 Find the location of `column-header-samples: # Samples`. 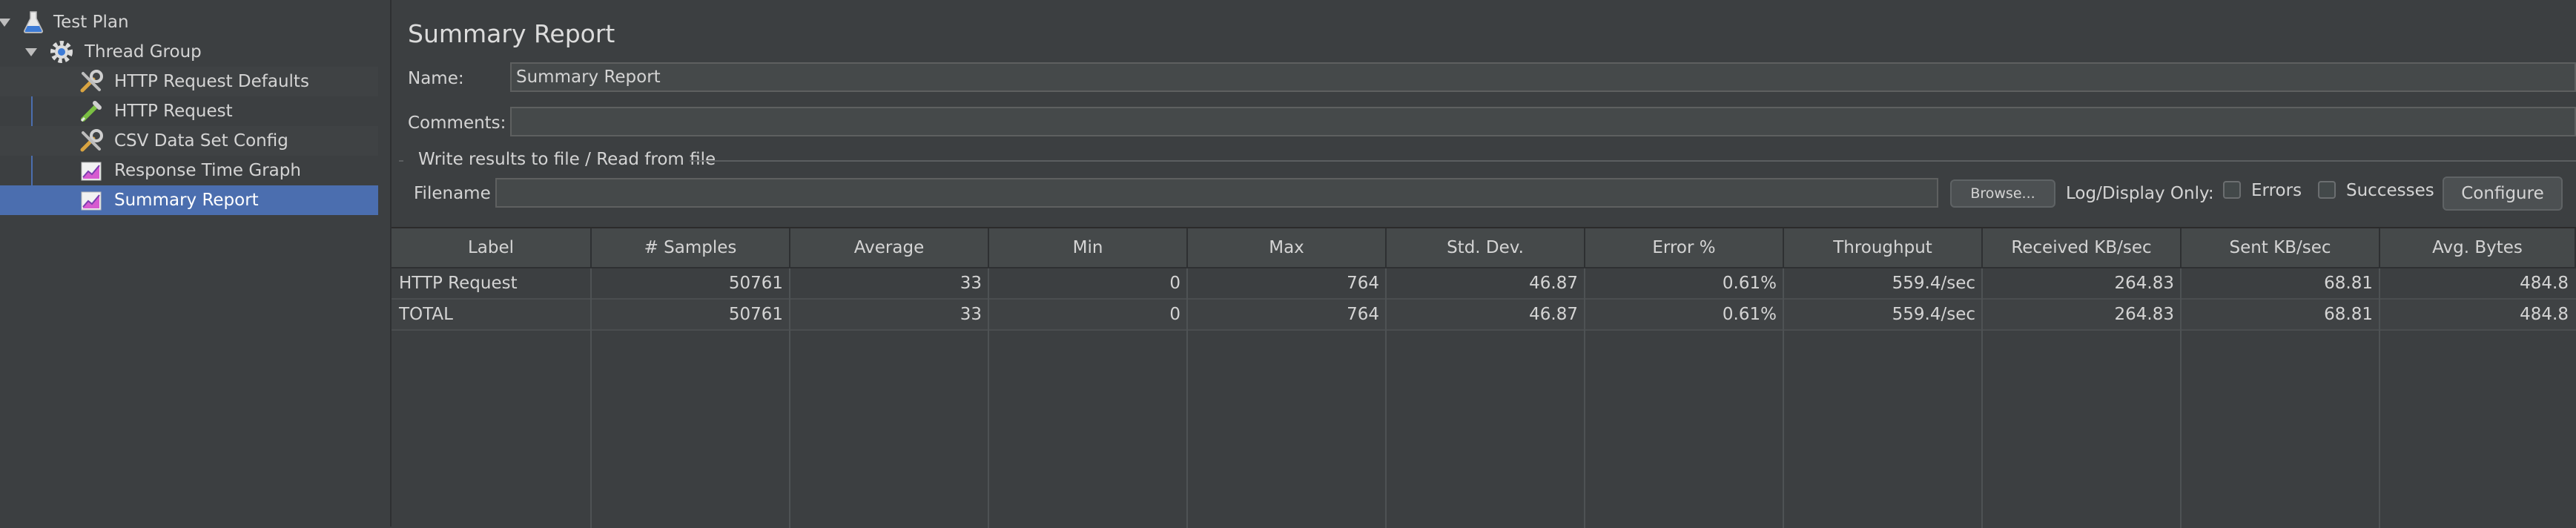

column-header-samples: # Samples is located at coordinates (691, 248).